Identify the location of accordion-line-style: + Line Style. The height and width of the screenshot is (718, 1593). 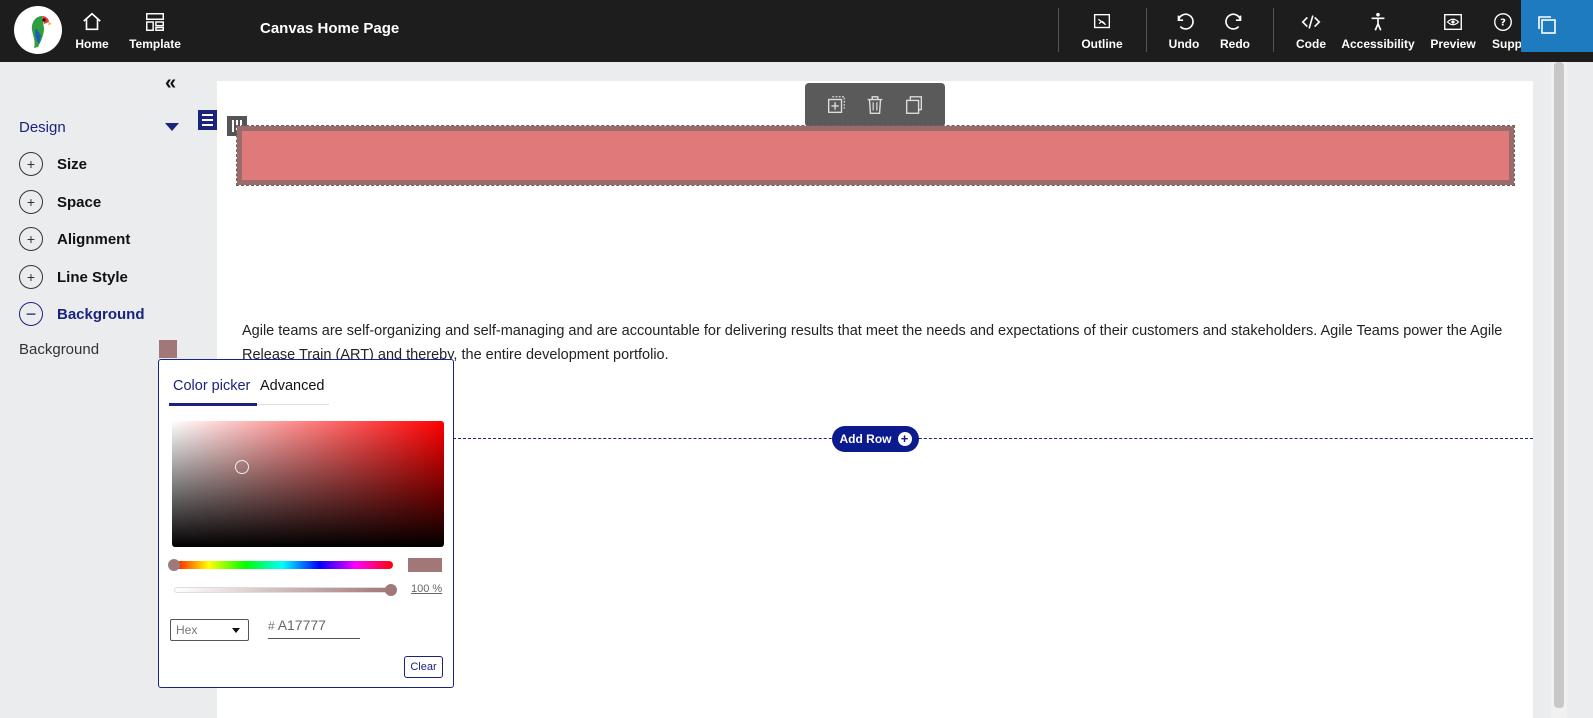
(73, 277).